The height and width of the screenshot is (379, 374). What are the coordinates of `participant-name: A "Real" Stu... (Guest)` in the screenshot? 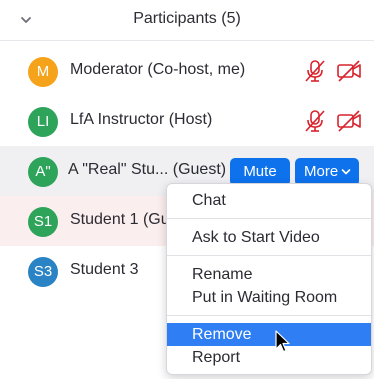 It's located at (147, 169).